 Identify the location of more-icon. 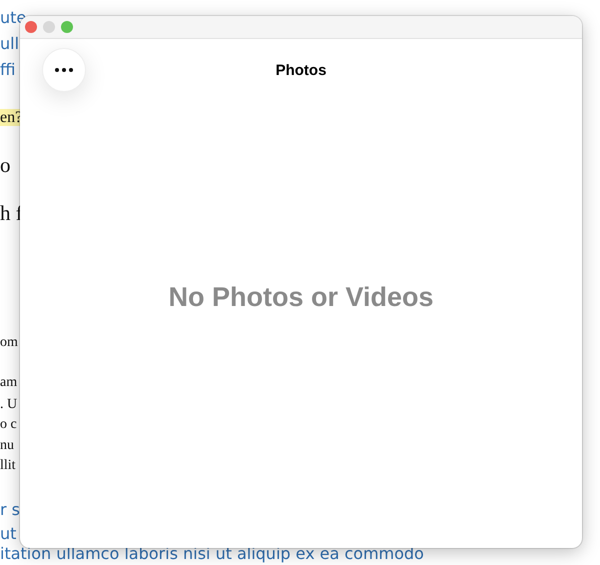
(64, 70).